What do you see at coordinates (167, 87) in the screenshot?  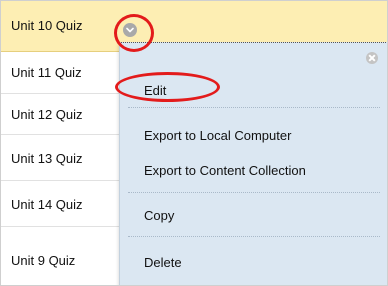 I see `annotation-oval` at bounding box center [167, 87].